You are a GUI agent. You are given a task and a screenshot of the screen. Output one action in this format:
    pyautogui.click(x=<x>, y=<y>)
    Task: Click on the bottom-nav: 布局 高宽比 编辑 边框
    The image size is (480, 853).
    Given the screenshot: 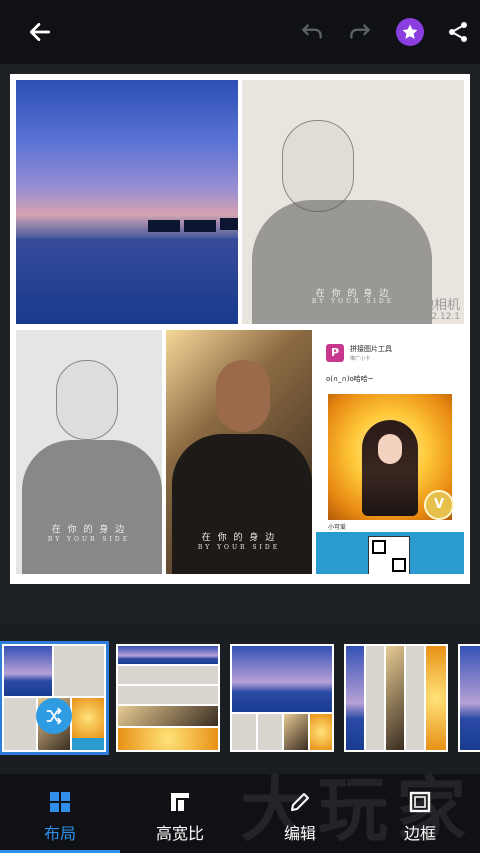 What is the action you would take?
    pyautogui.click(x=240, y=813)
    